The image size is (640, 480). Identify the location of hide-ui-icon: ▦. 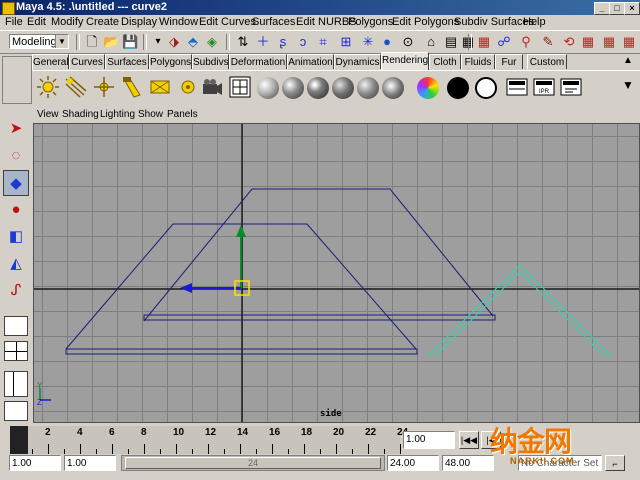
(588, 42).